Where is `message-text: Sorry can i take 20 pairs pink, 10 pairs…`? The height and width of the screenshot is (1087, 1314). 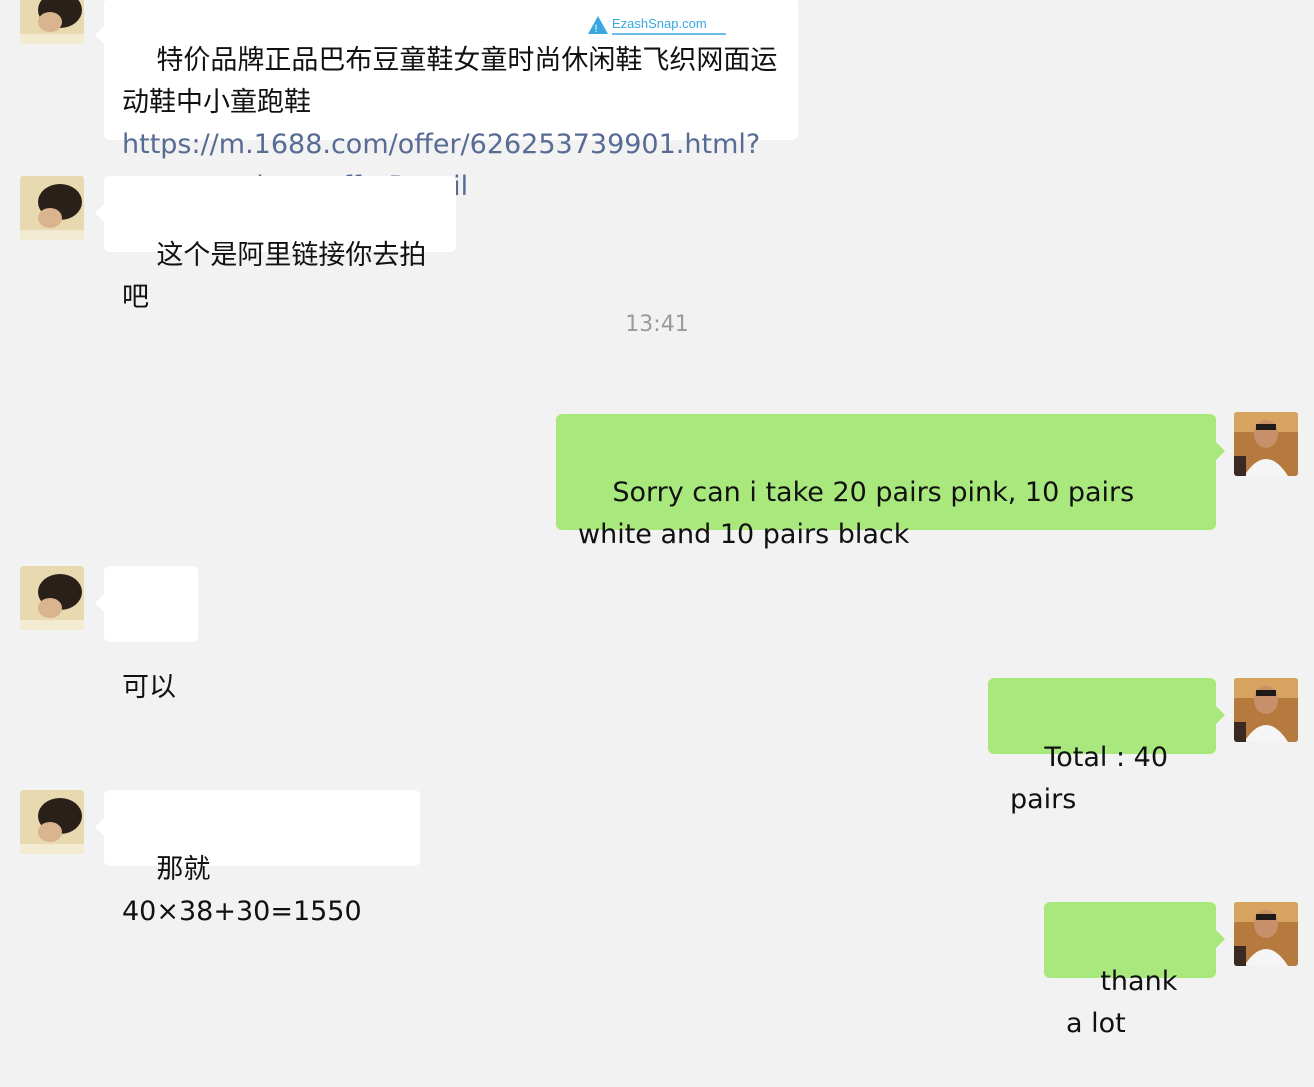
message-text: Sorry can i take 20 pairs pink, 10 pairs… is located at coordinates (860, 513).